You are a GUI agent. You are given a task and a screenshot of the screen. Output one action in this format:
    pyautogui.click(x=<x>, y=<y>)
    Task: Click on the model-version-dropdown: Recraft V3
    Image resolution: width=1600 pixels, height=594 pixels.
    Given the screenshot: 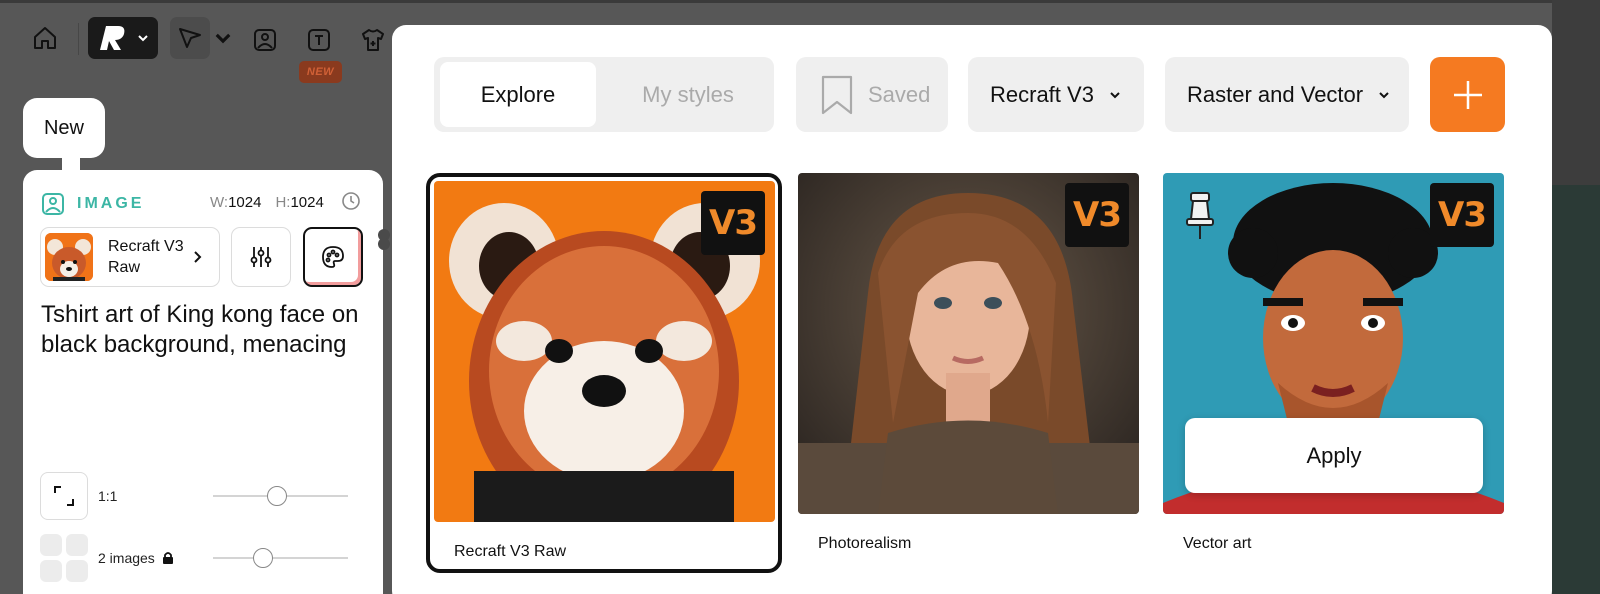 What is the action you would take?
    pyautogui.click(x=1056, y=94)
    